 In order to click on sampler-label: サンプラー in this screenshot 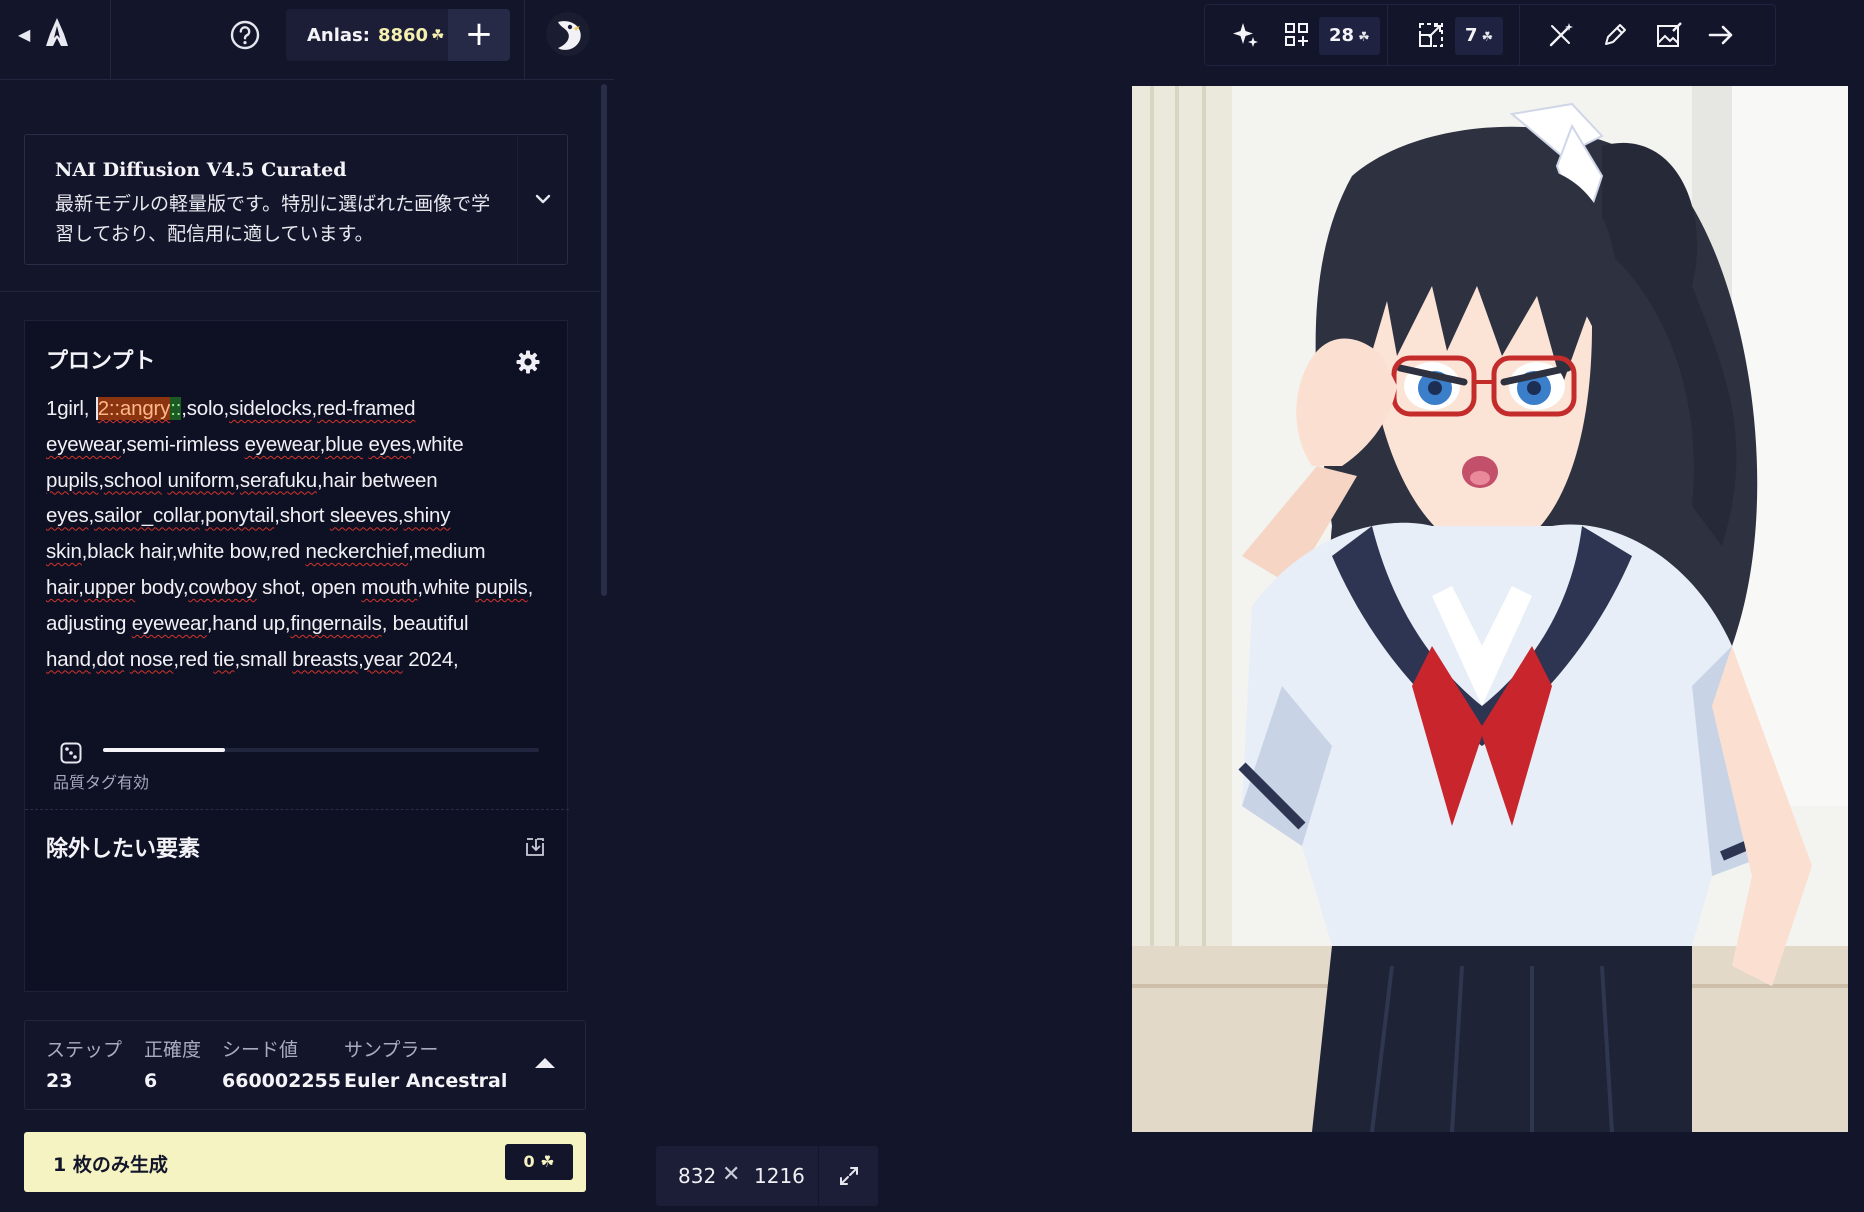, I will do `click(391, 1050)`.